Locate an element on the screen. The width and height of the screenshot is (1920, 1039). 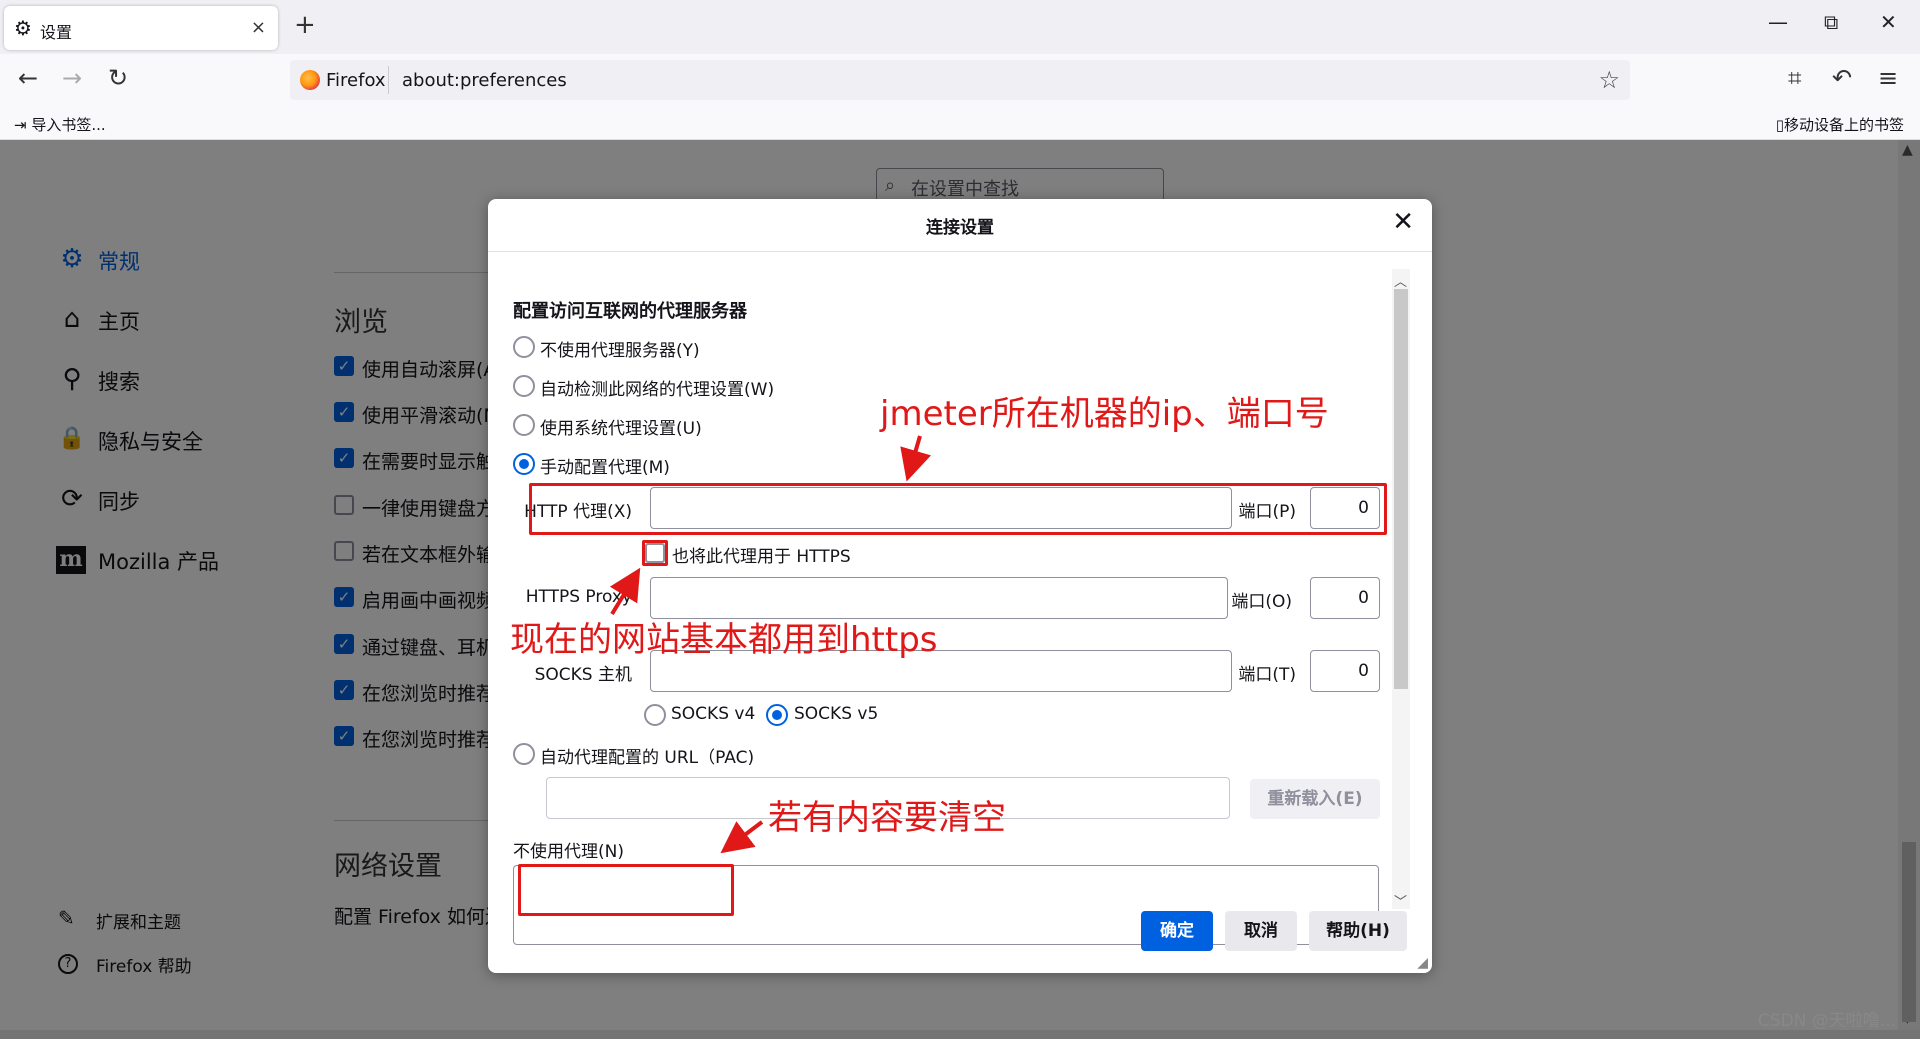
annotation-arrows is located at coordinates (770, 644).